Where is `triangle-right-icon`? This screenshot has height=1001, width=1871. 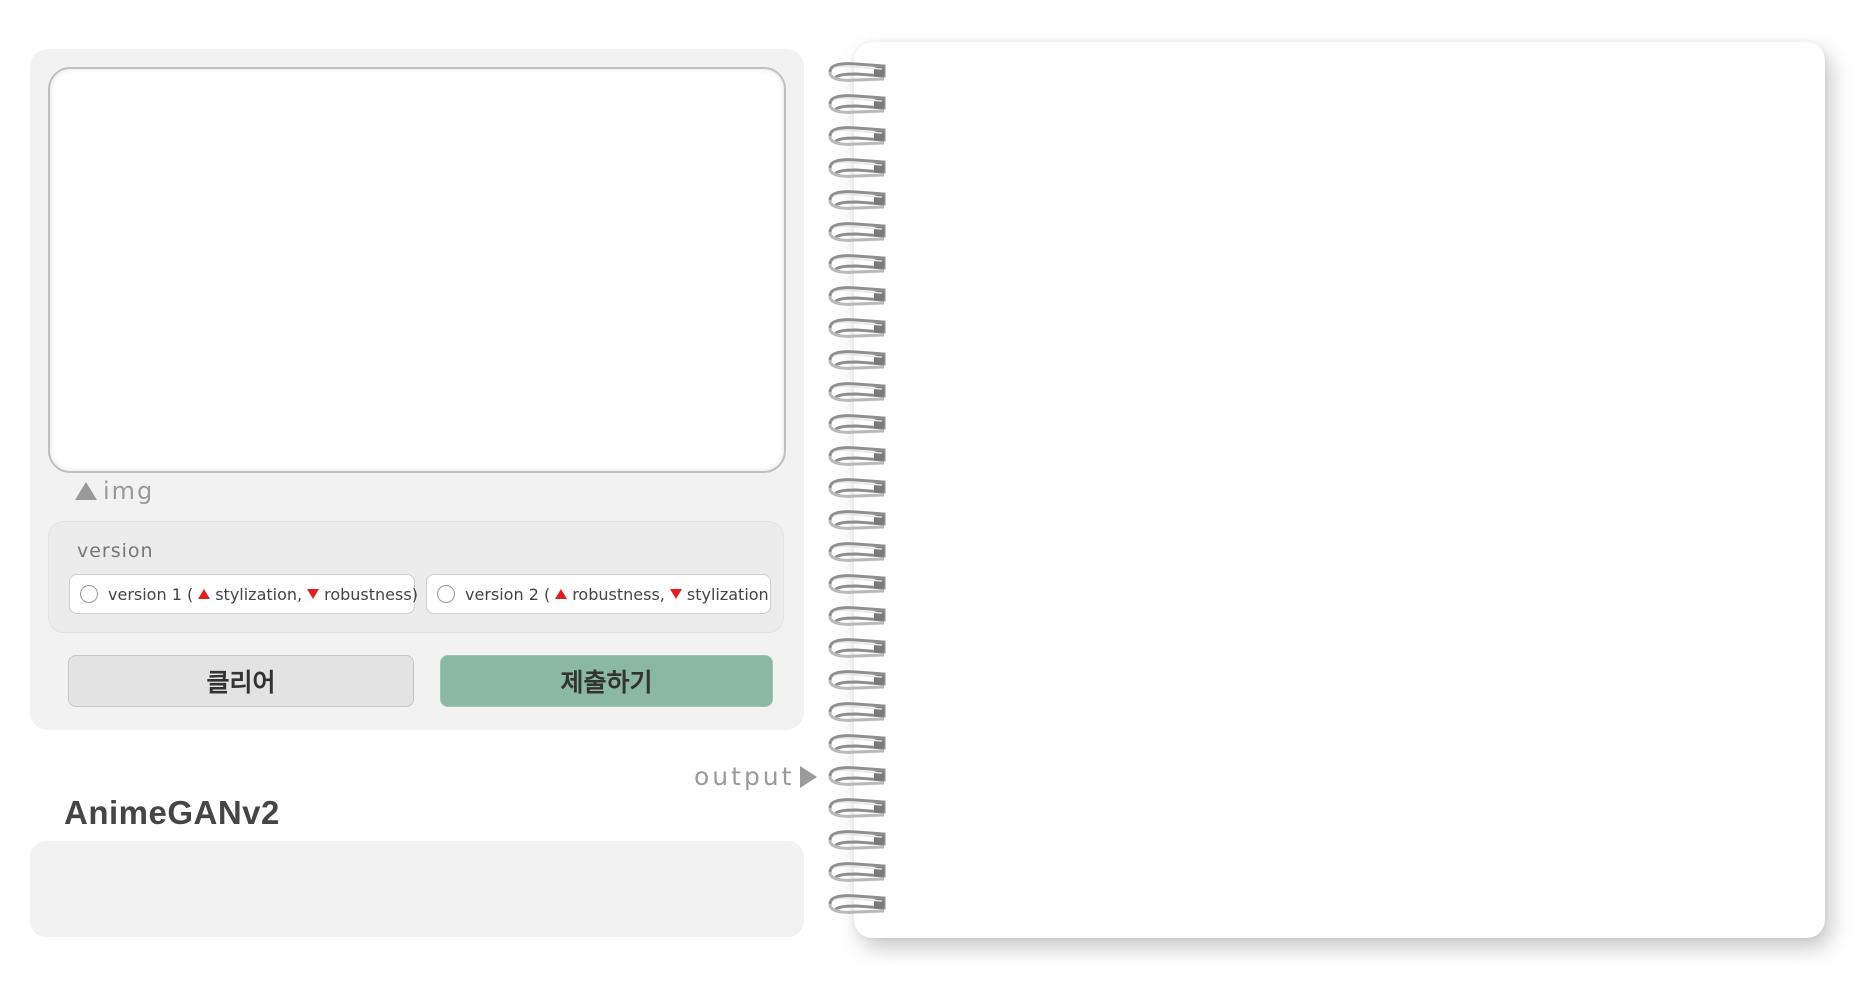
triangle-right-icon is located at coordinates (809, 776).